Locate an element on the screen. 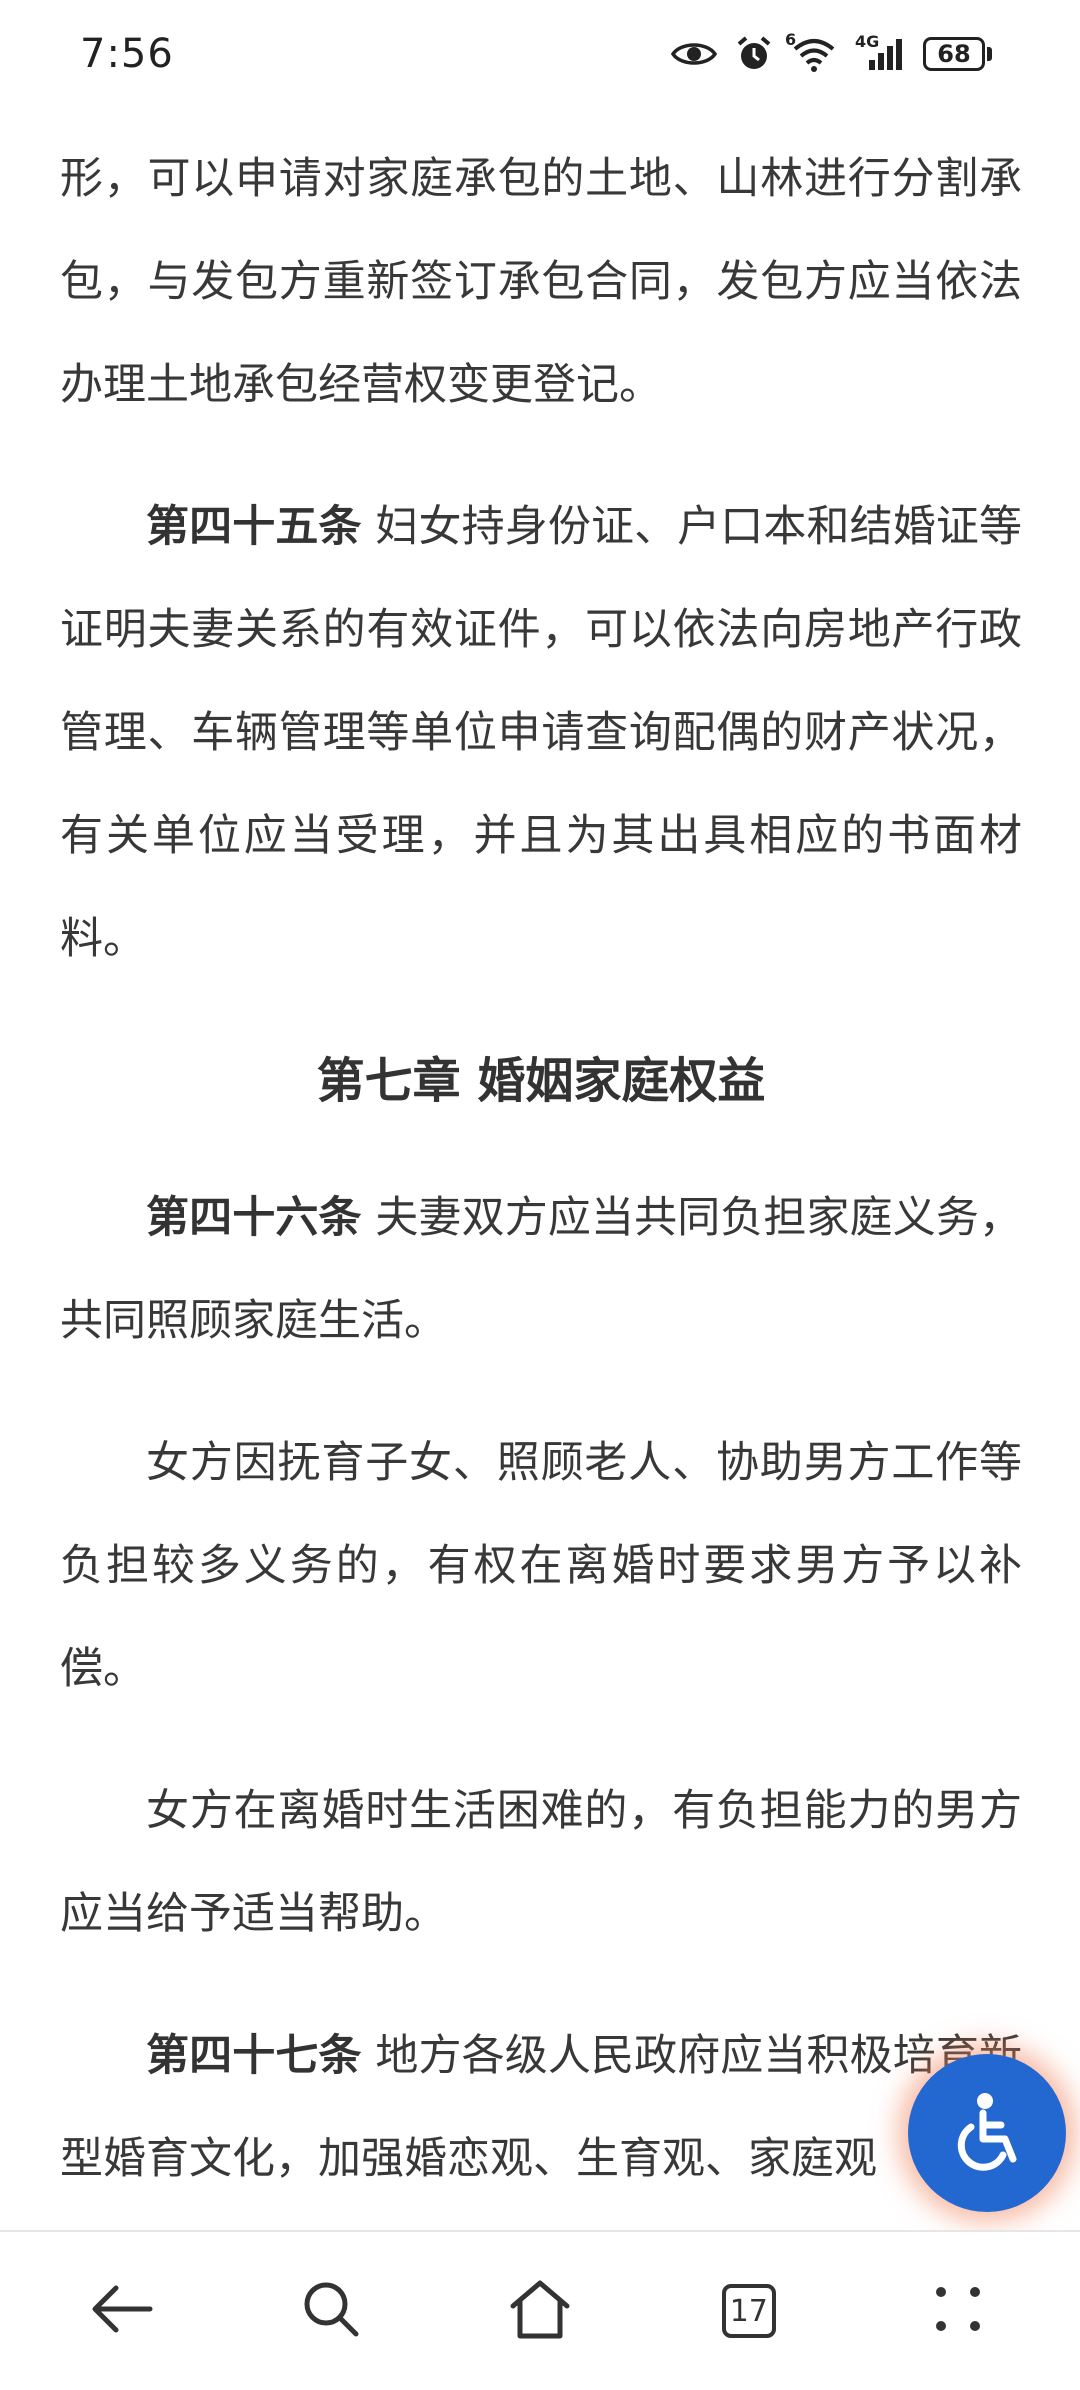 This screenshot has height=2390, width=1080. tabs-button: 17 is located at coordinates (749, 2311).